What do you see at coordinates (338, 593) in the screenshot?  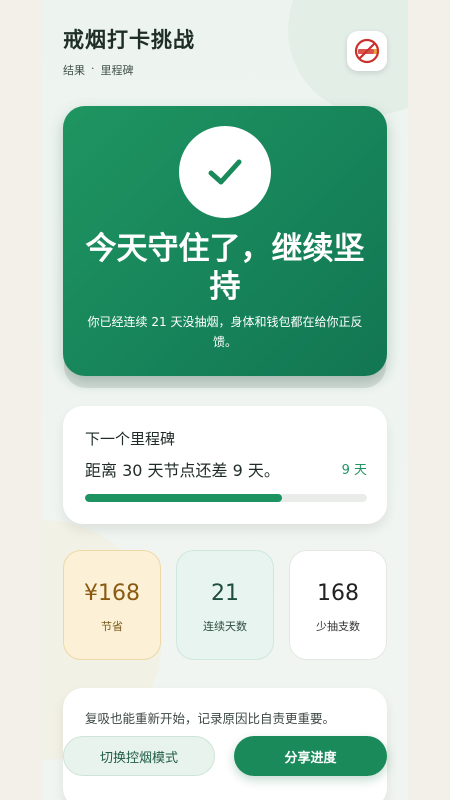 I see `stat-less-value: 168` at bounding box center [338, 593].